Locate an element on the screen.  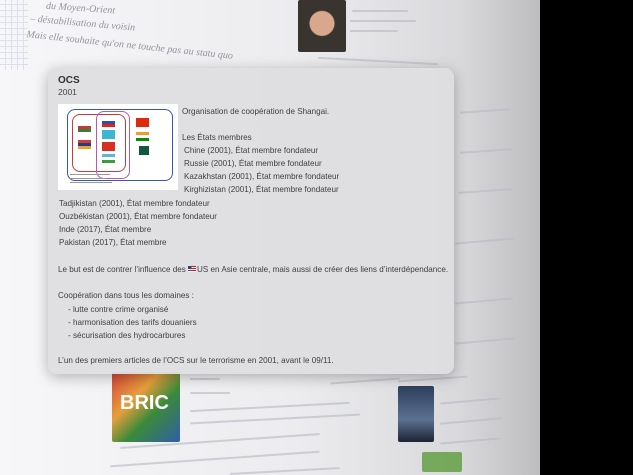
bric-image: BRIC is located at coordinates (146, 407).